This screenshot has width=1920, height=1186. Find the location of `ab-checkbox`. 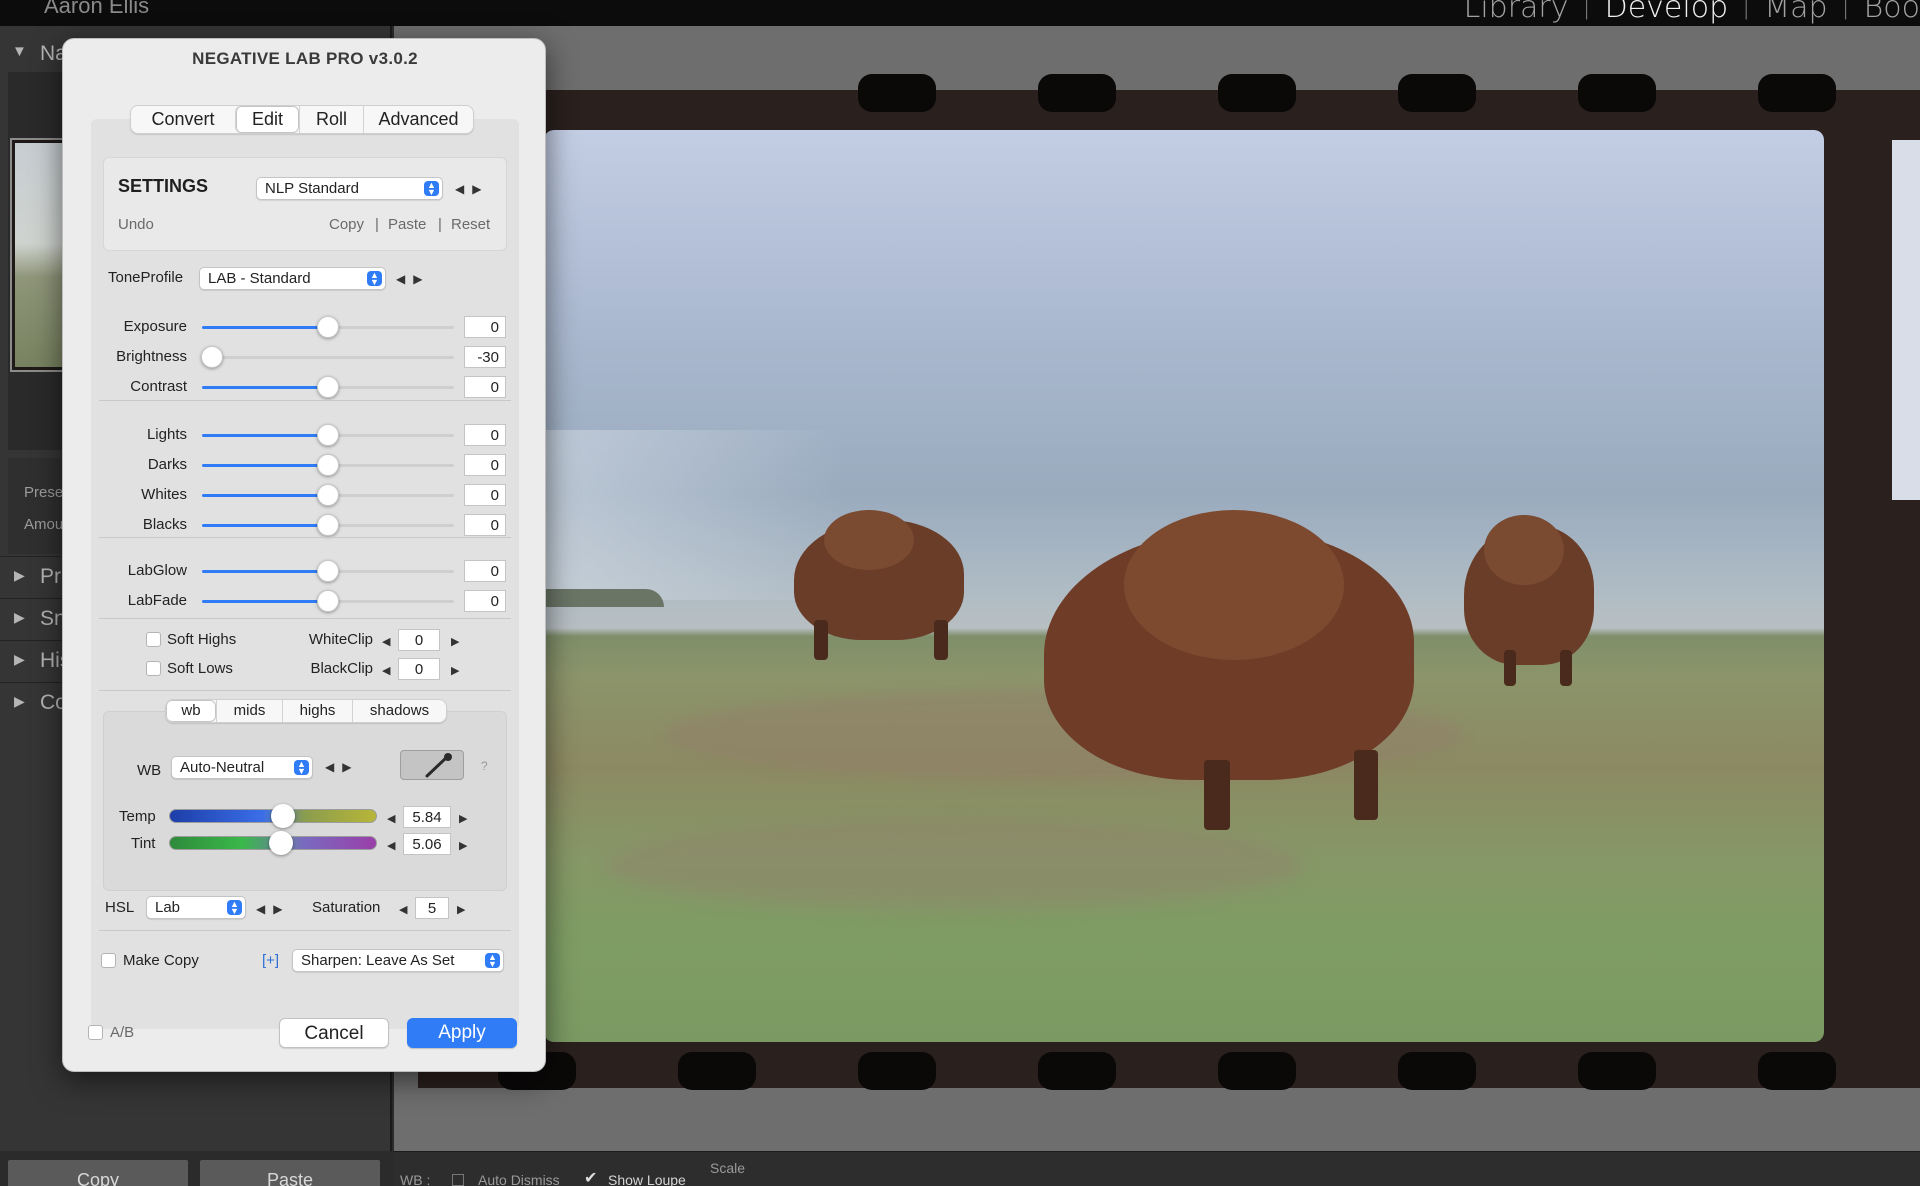

ab-checkbox is located at coordinates (95, 1032).